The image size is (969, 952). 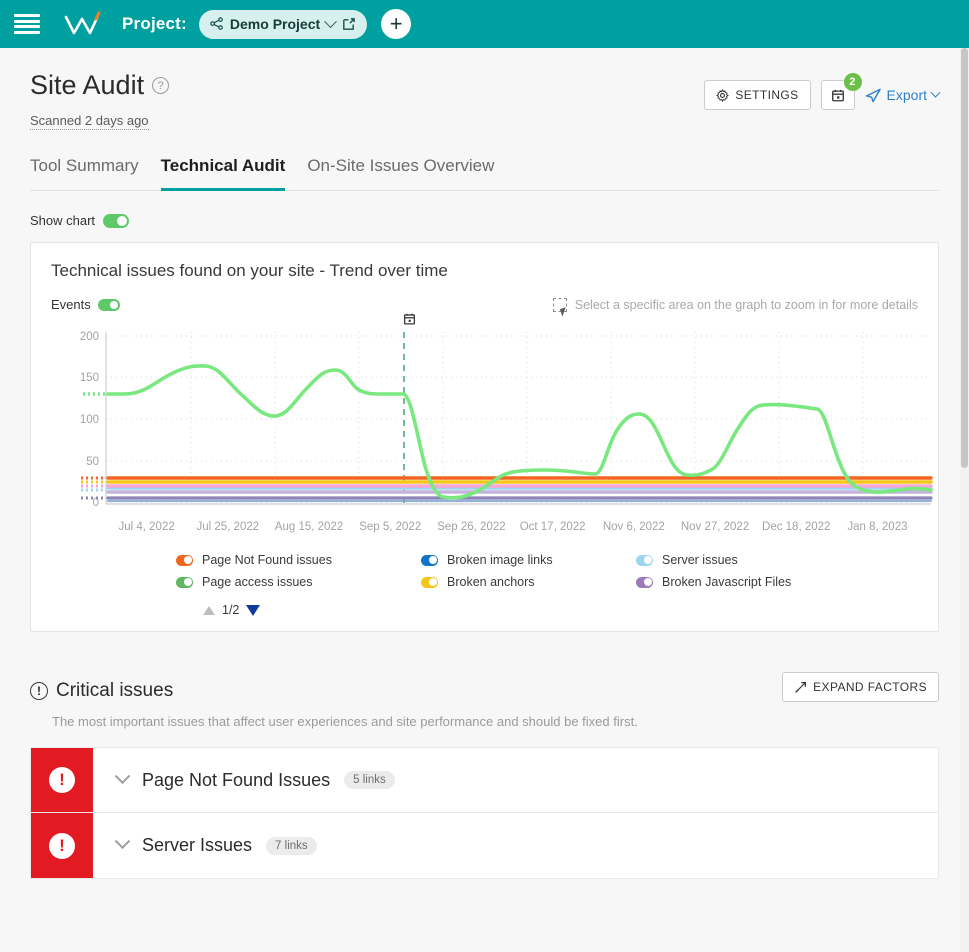 I want to click on critical-issues-title-row: ! Critical issues, so click(x=101, y=691).